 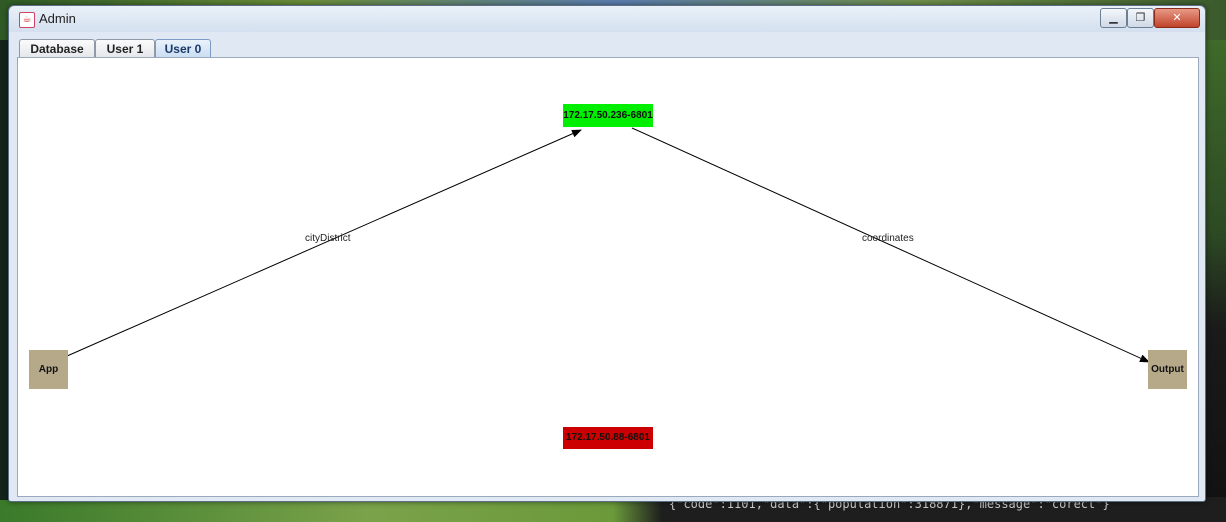 What do you see at coordinates (1177, 18) in the screenshot?
I see `close-button: ✕` at bounding box center [1177, 18].